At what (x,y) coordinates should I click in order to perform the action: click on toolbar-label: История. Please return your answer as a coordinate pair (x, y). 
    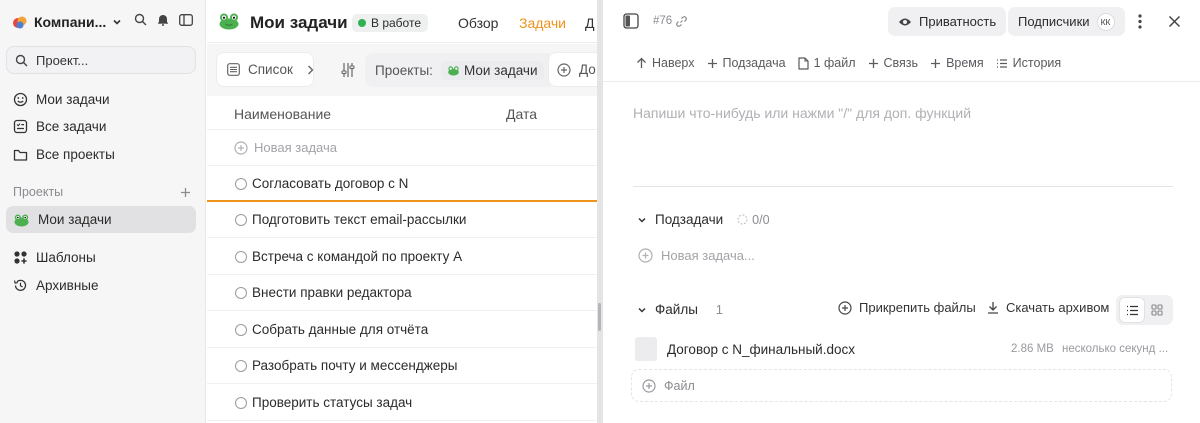
    Looking at the image, I should click on (1037, 63).